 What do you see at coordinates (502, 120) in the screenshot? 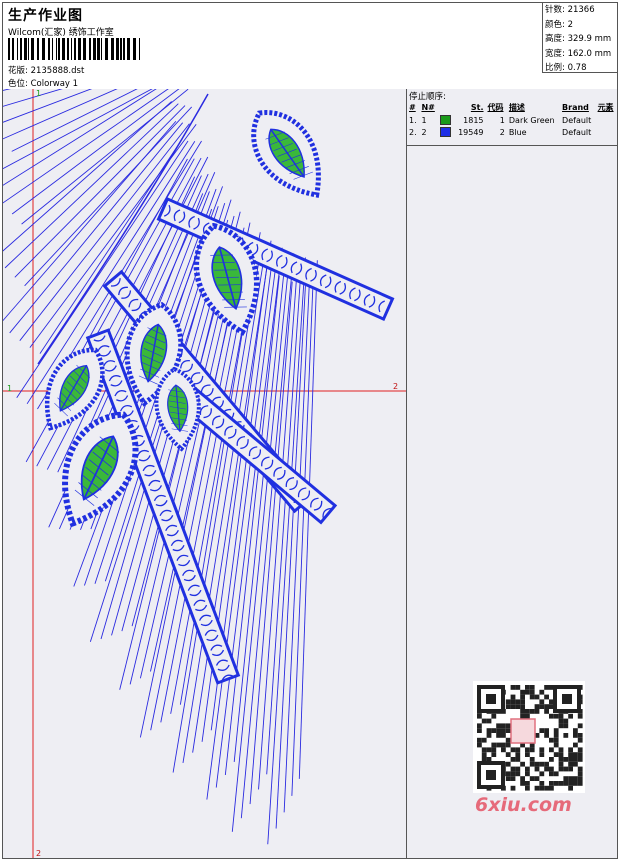
I see `row-code: 1` at bounding box center [502, 120].